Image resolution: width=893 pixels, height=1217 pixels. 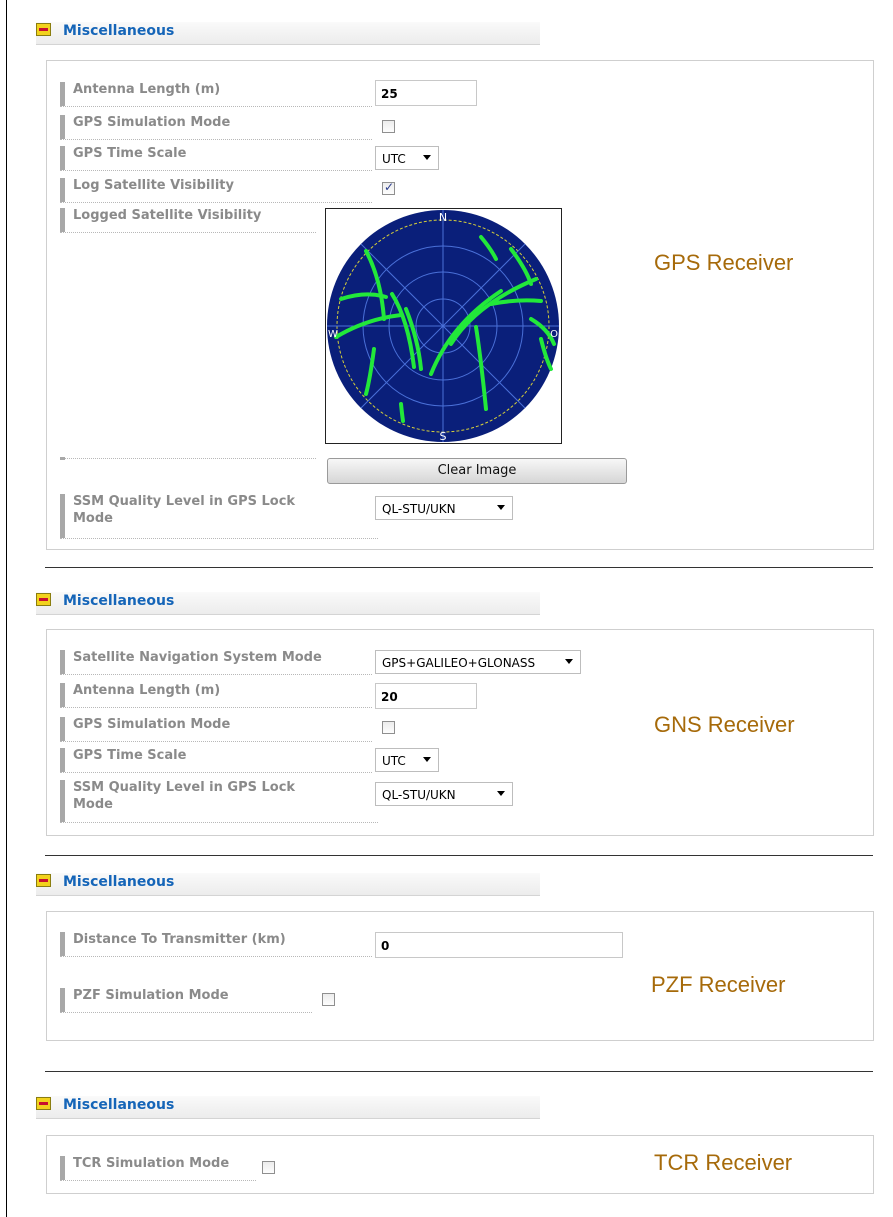 What do you see at coordinates (723, 1162) in the screenshot?
I see `tcr-receiver-caption: TCR Receiver` at bounding box center [723, 1162].